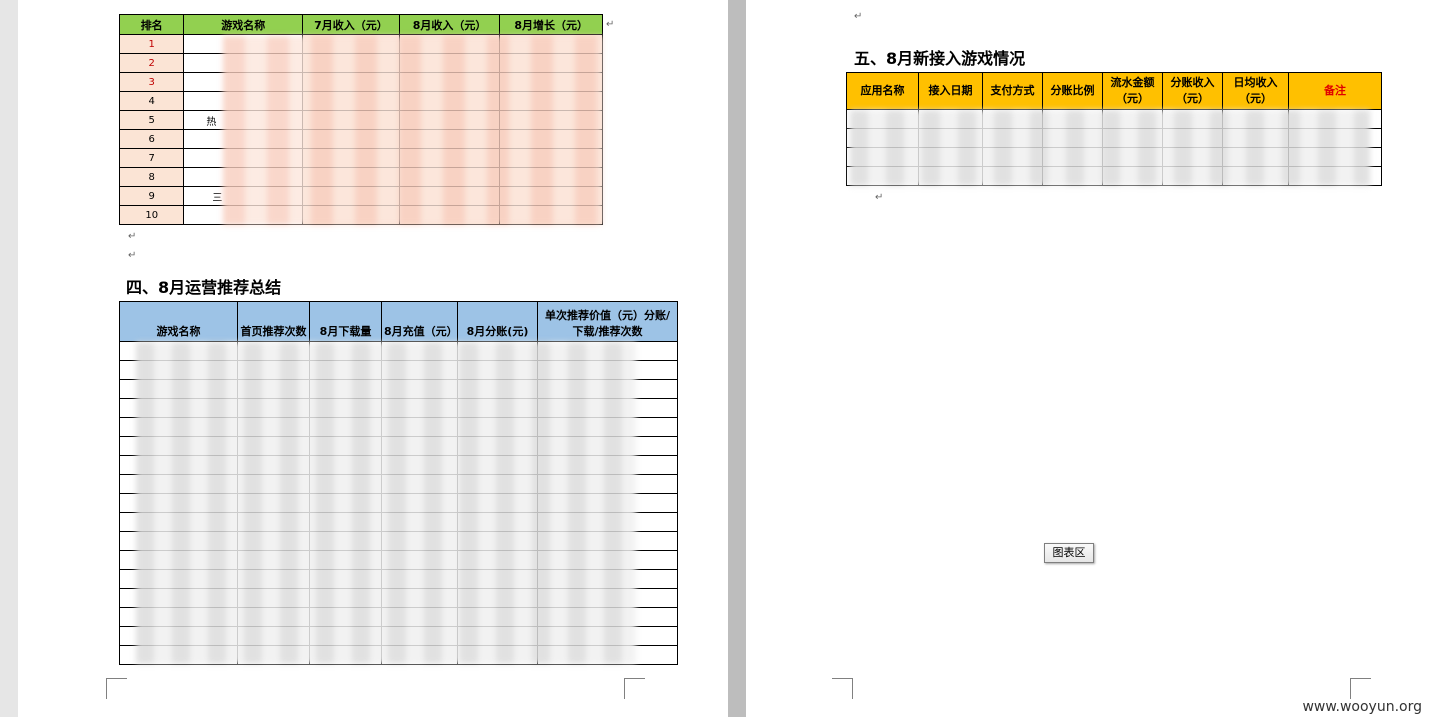  I want to click on rank-cell: 7, so click(151, 158).